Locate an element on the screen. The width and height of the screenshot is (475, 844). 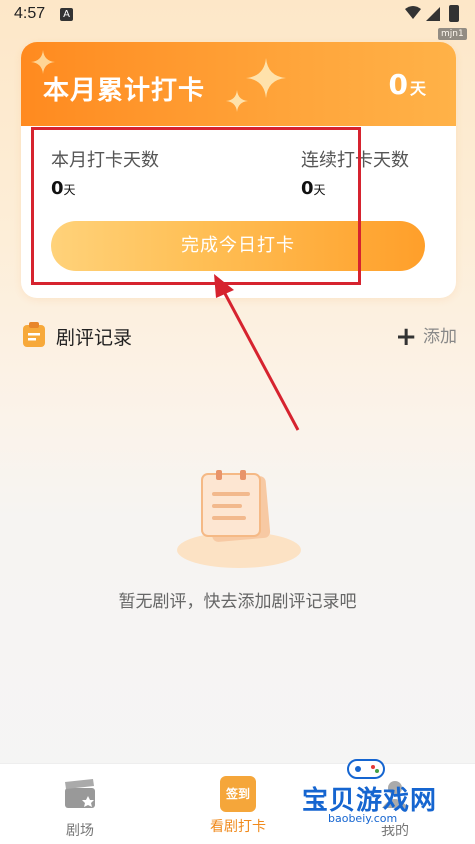
nav-item-checkin: 签到 看剧打卡 is located at coordinates (238, 806).